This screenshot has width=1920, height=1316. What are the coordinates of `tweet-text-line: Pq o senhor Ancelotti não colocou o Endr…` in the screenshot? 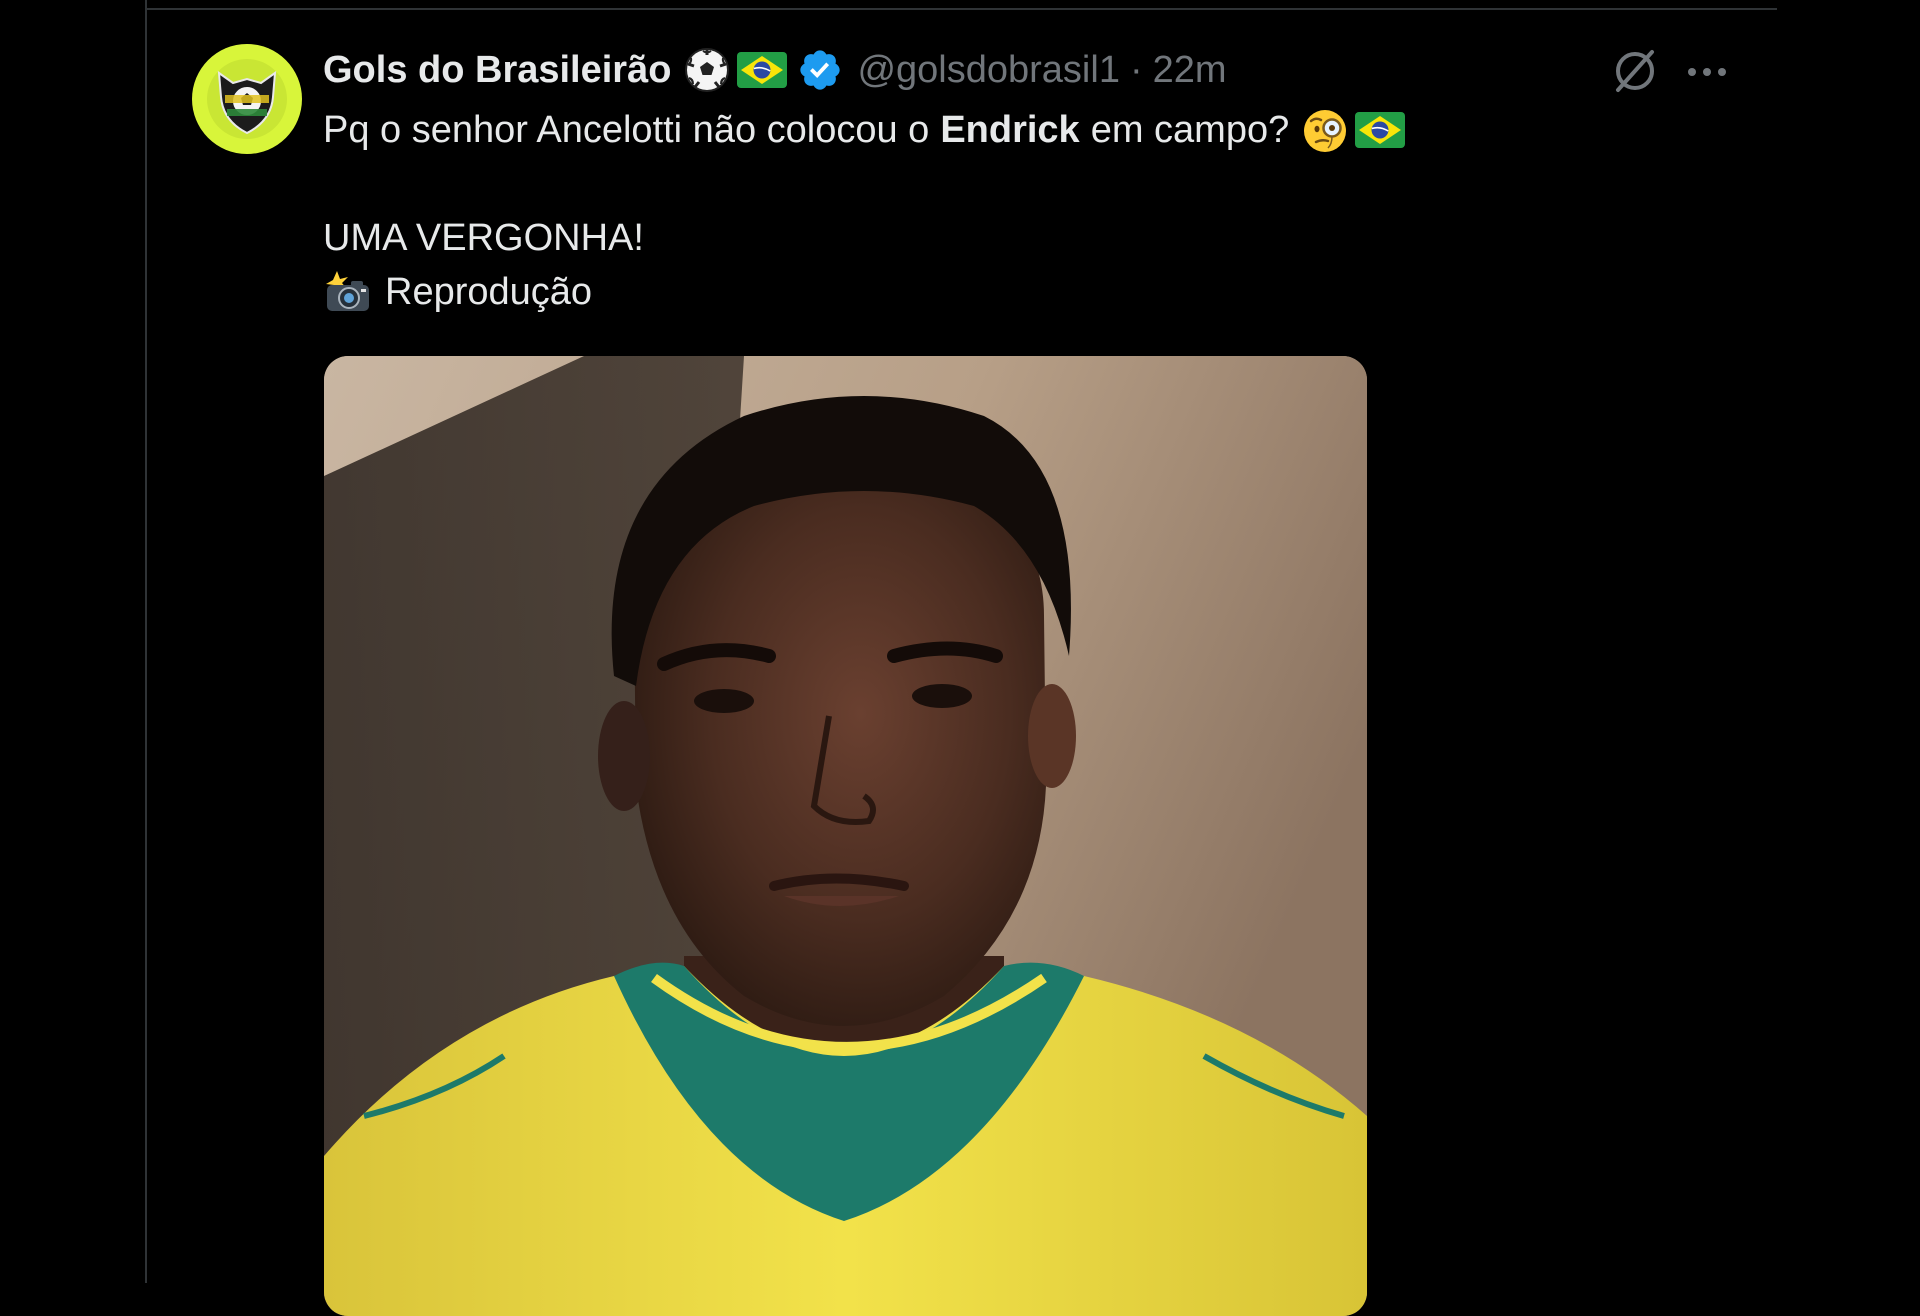 It's located at (973, 130).